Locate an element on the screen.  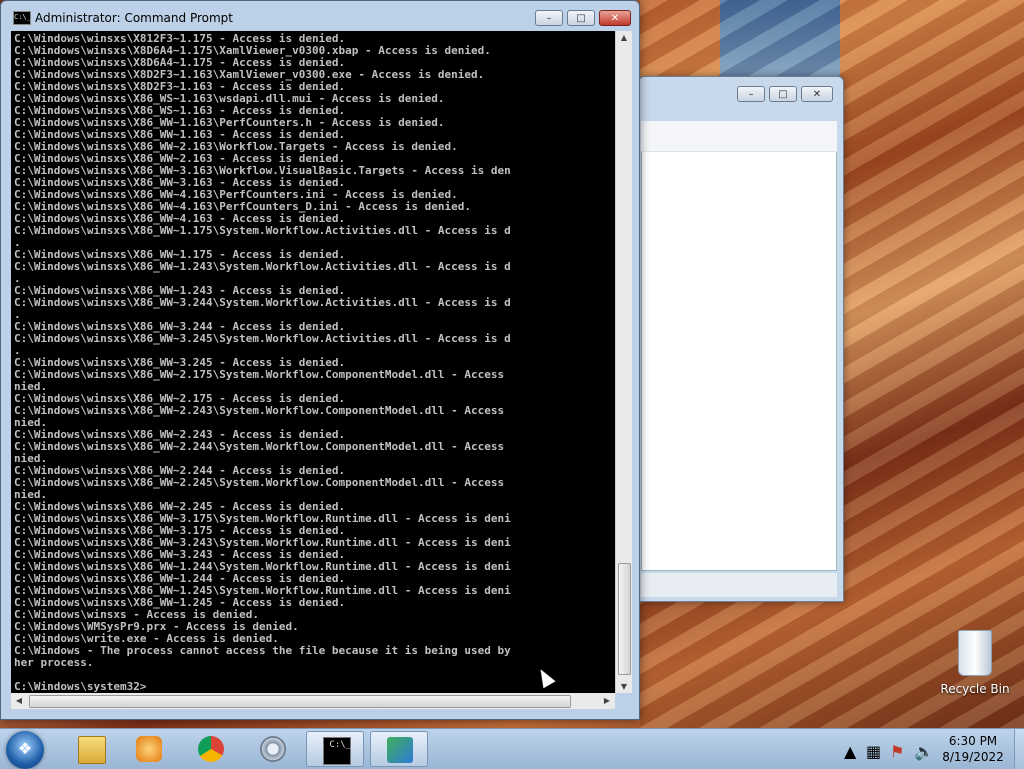
network-icon: ▦ is located at coordinates (873, 751).